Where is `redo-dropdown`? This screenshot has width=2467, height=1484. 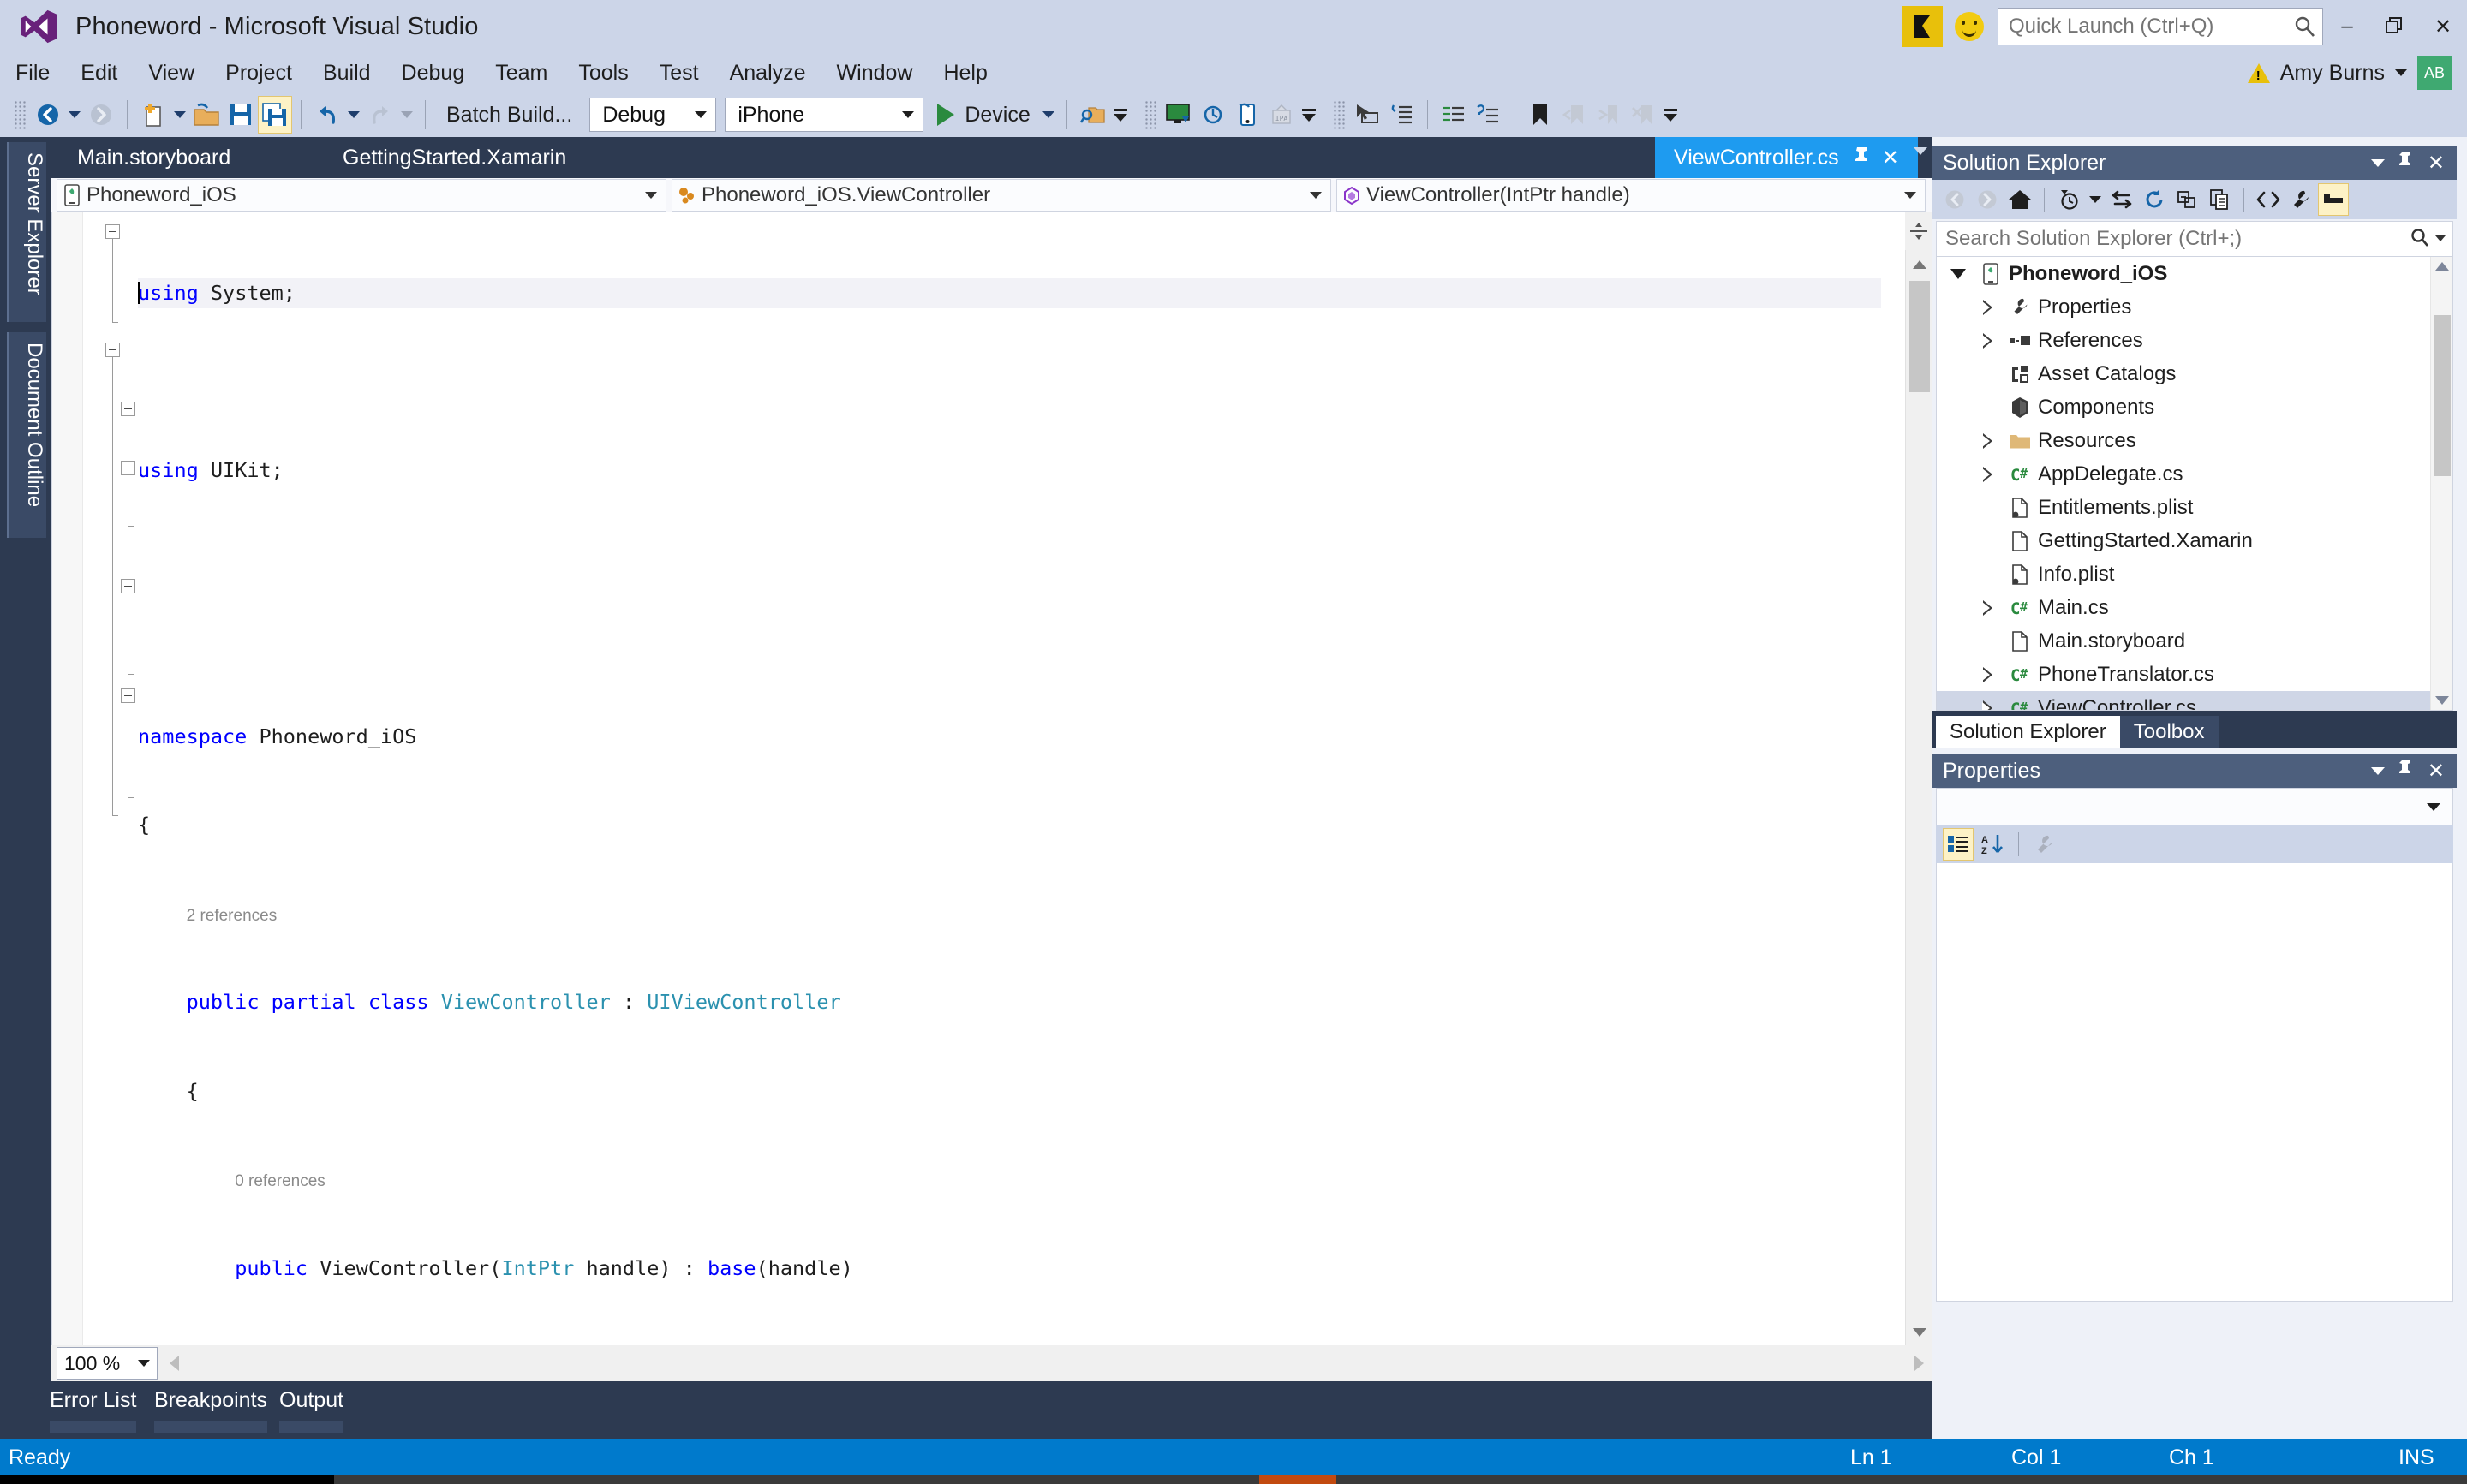 redo-dropdown is located at coordinates (406, 115).